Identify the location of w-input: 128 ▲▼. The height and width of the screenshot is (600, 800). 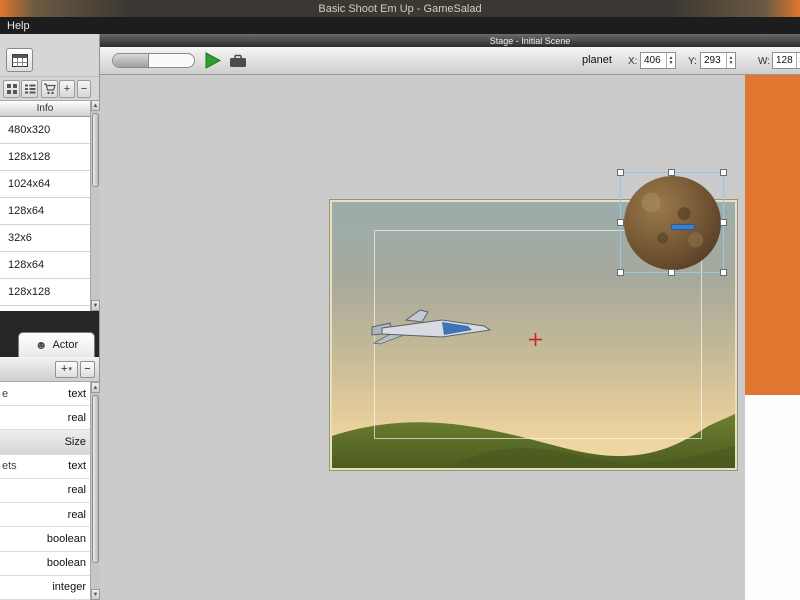
(786, 60).